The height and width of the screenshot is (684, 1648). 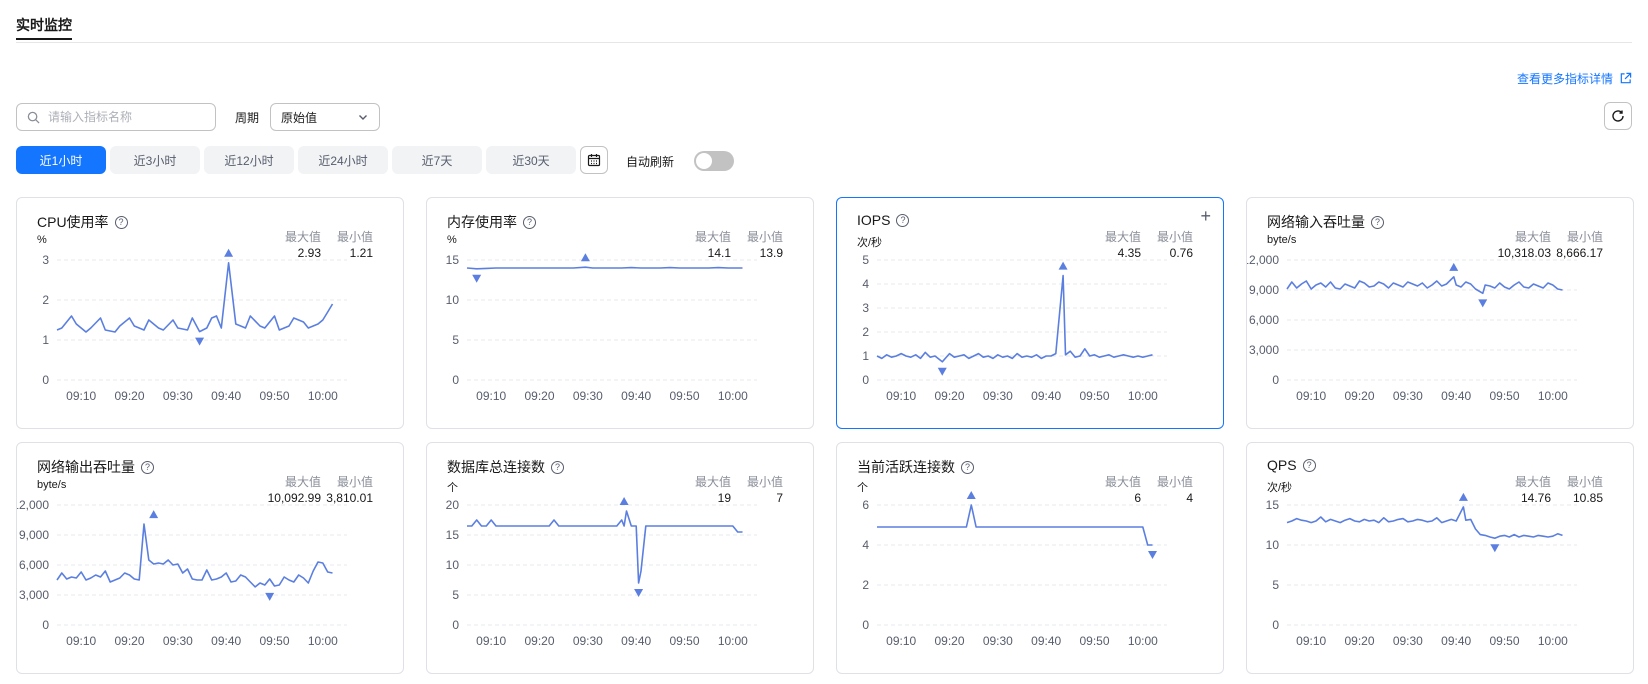 I want to click on tab-bar: 实时监控, so click(x=824, y=21).